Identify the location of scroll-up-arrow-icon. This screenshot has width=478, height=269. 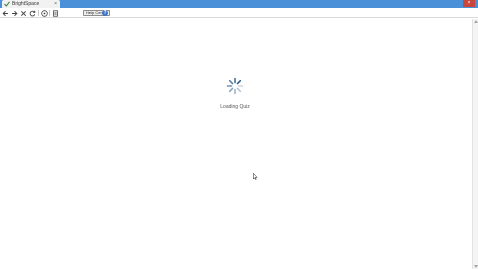
(476, 21).